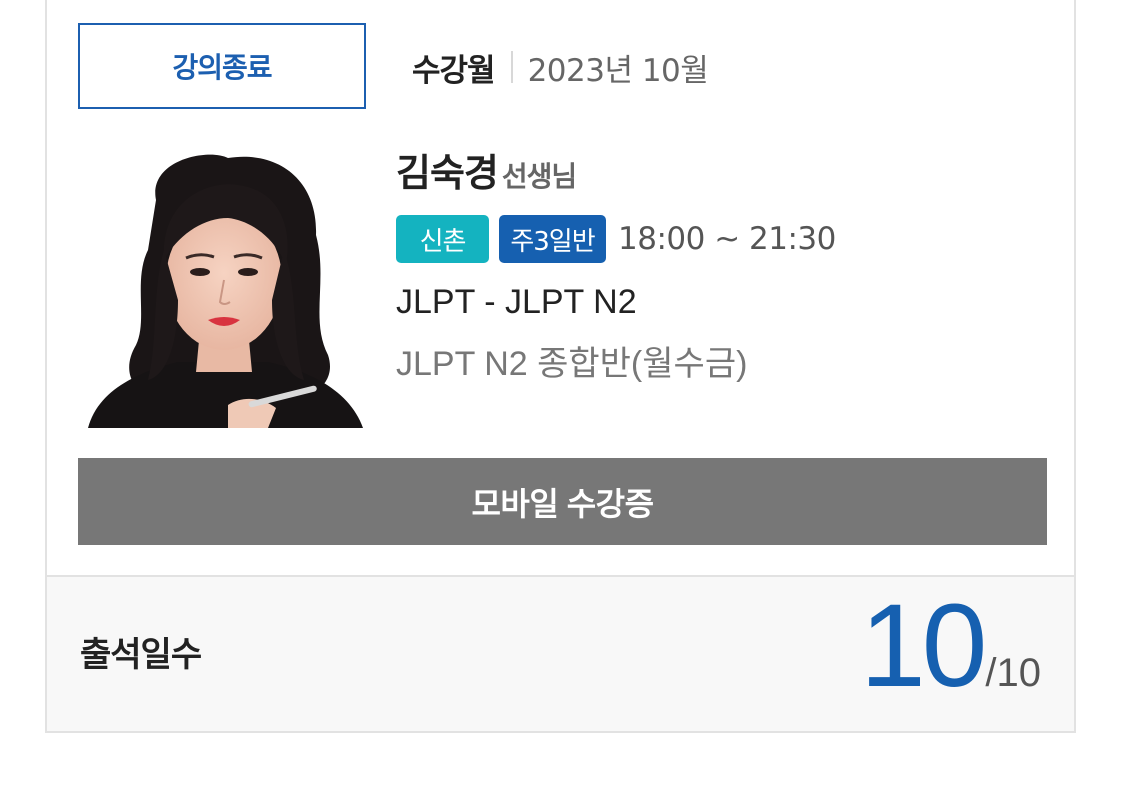 This screenshot has height=807, width=1125. I want to click on course-title: JLPT N2 종합반(월수금), so click(572, 364).